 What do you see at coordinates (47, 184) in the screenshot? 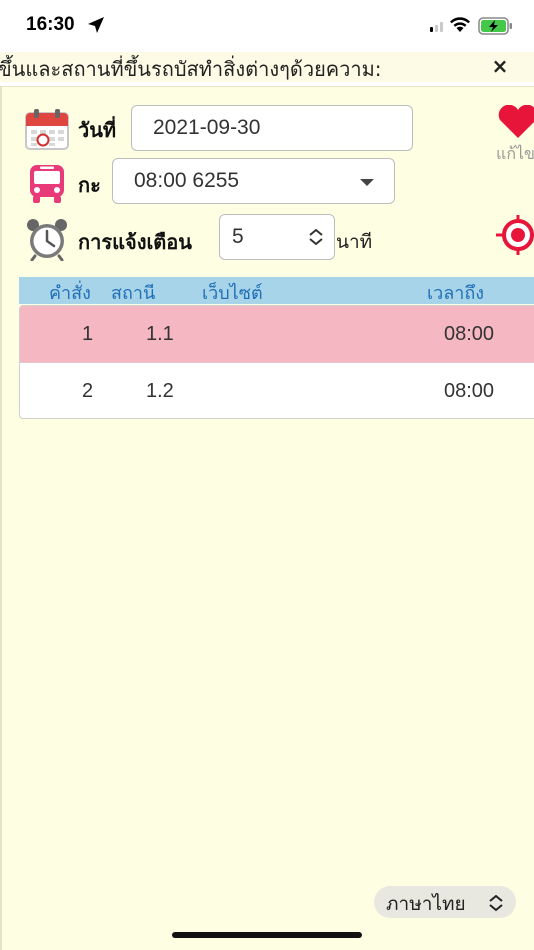
I see `bus-icon` at bounding box center [47, 184].